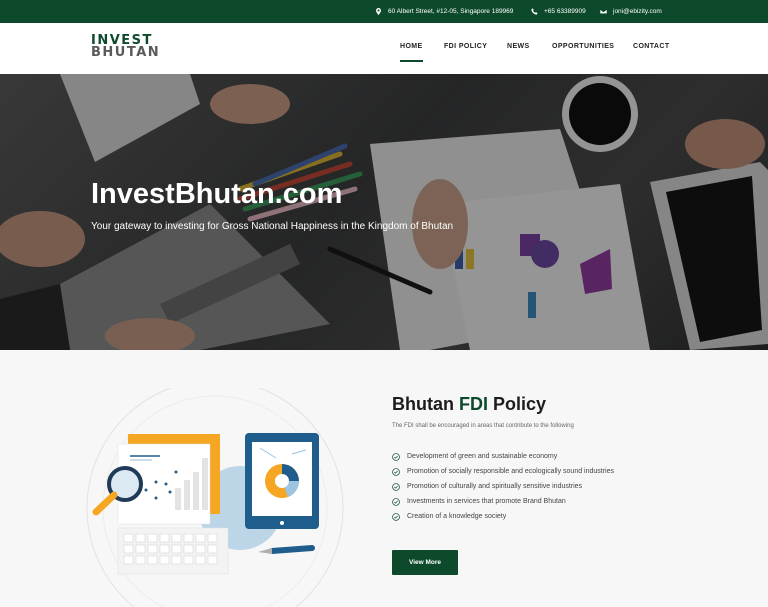 Image resolution: width=768 pixels, height=607 pixels. What do you see at coordinates (473, 404) in the screenshot?
I see `policy-title-accent: FDI` at bounding box center [473, 404].